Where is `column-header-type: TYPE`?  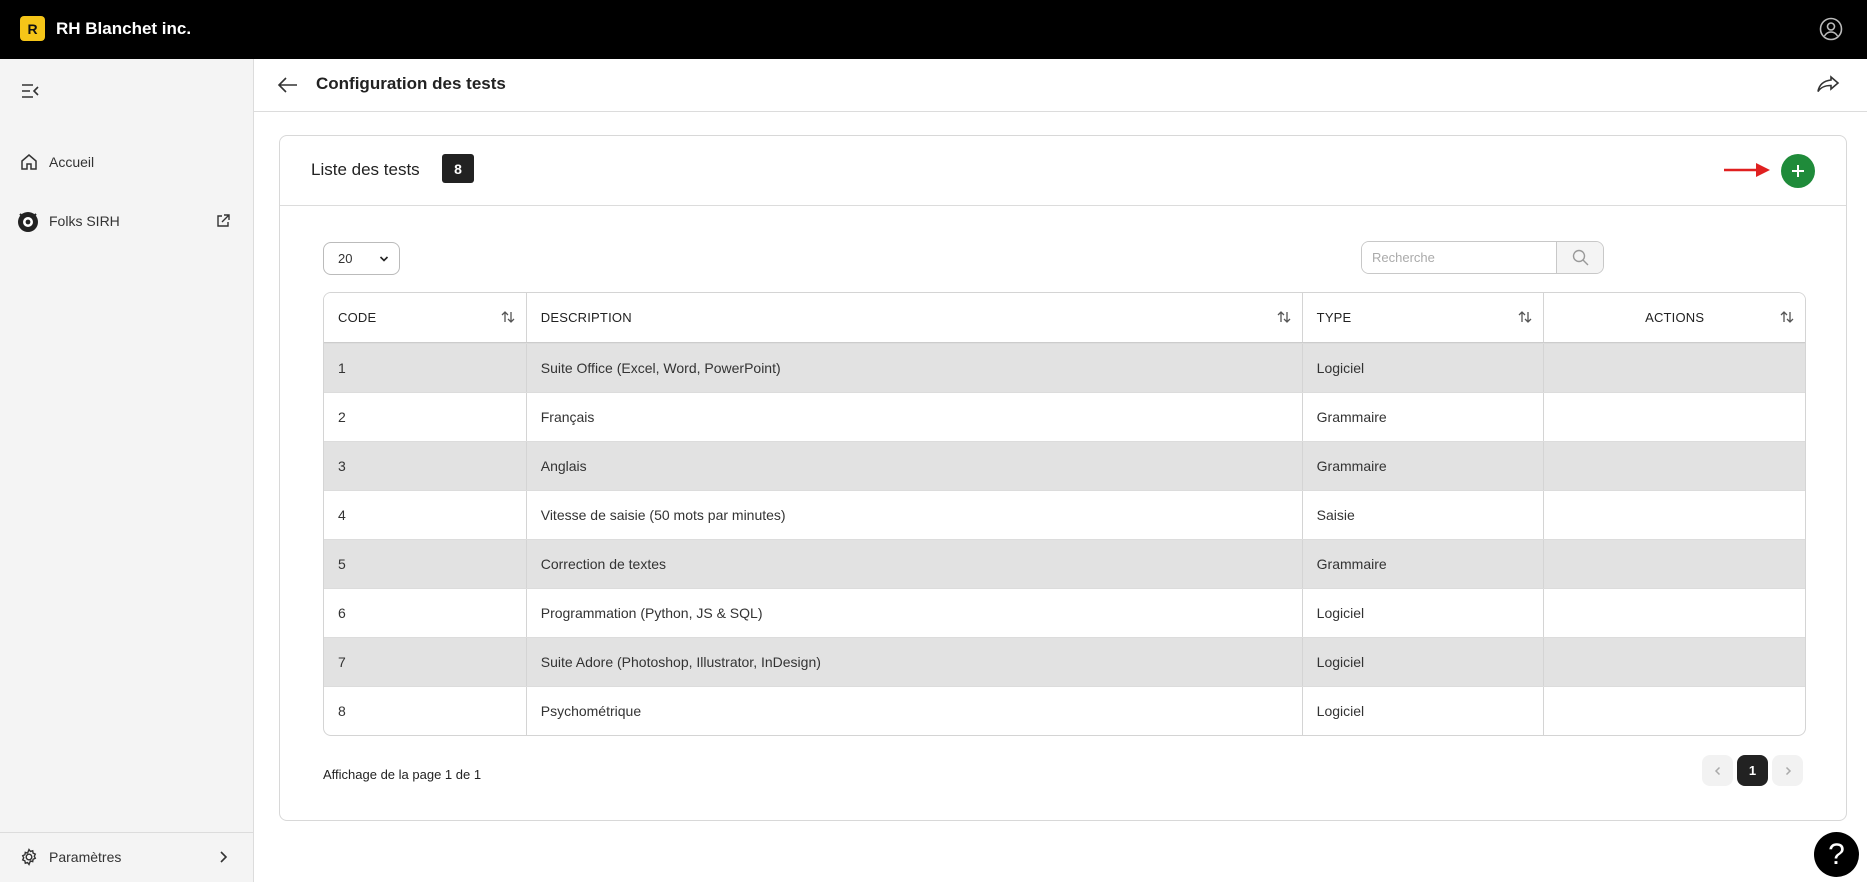
column-header-type: TYPE is located at coordinates (1422, 317).